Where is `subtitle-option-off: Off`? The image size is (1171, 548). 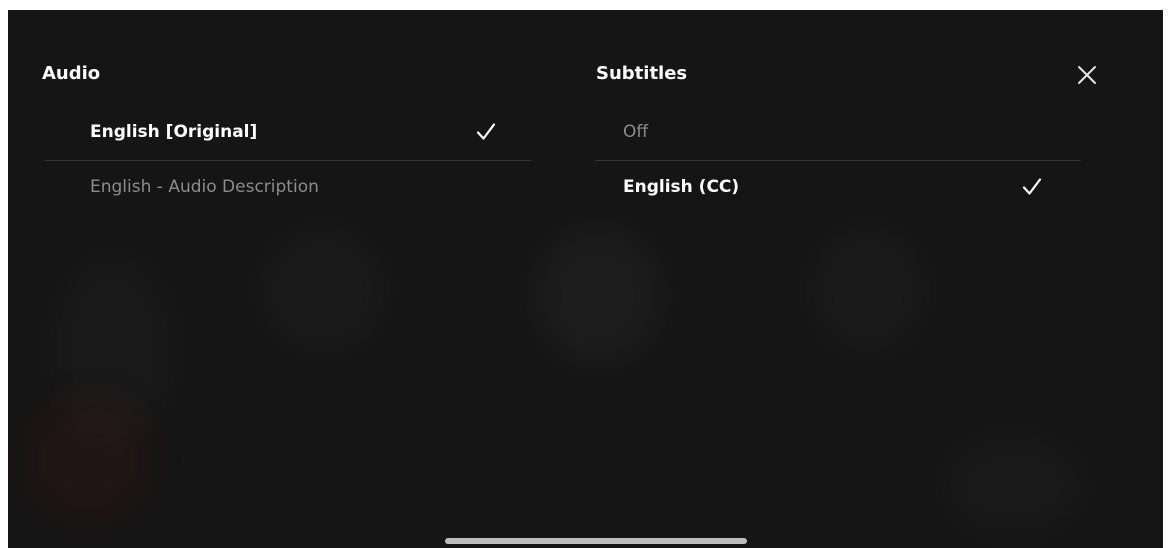 subtitle-option-off: Off is located at coordinates (838, 133).